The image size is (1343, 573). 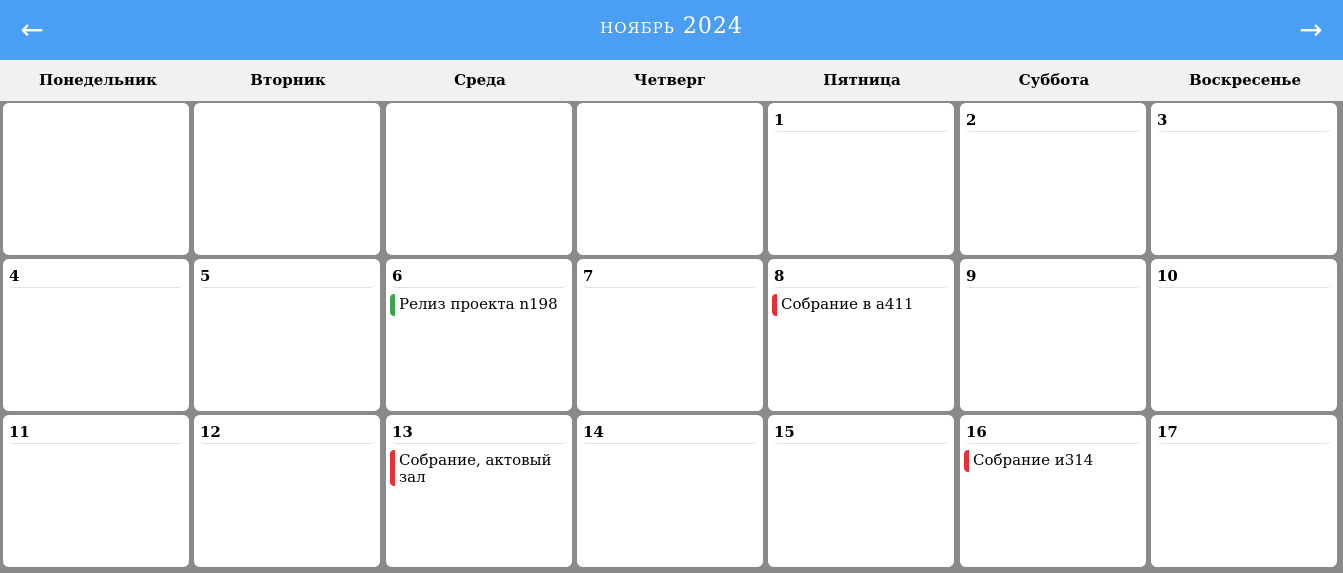 I want to click on day-cell-16: 16 Собрание и314, so click(x=1053, y=491).